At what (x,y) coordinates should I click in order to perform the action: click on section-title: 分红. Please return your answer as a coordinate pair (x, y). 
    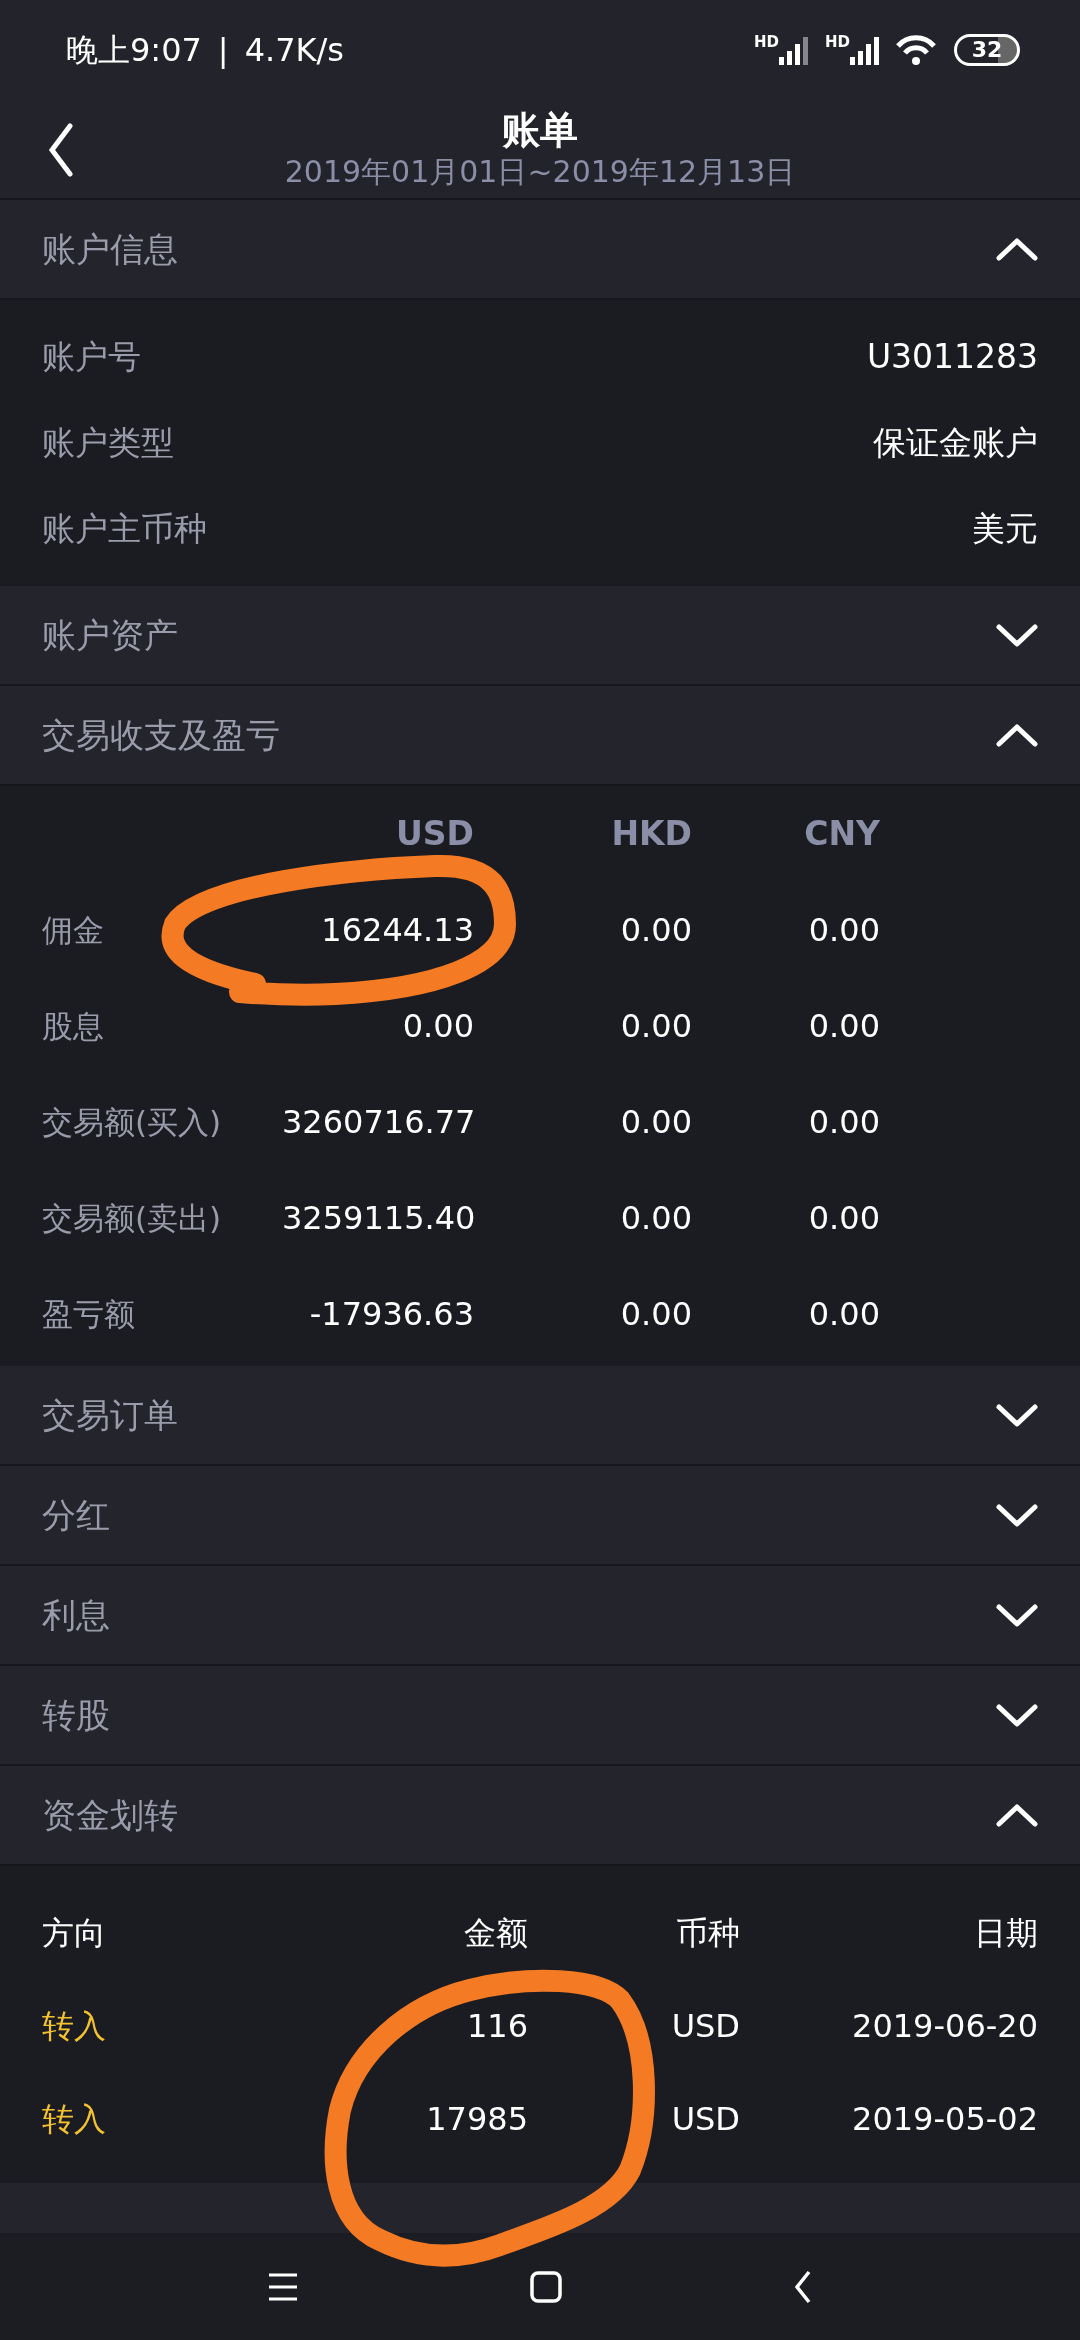
    Looking at the image, I should click on (76, 1515).